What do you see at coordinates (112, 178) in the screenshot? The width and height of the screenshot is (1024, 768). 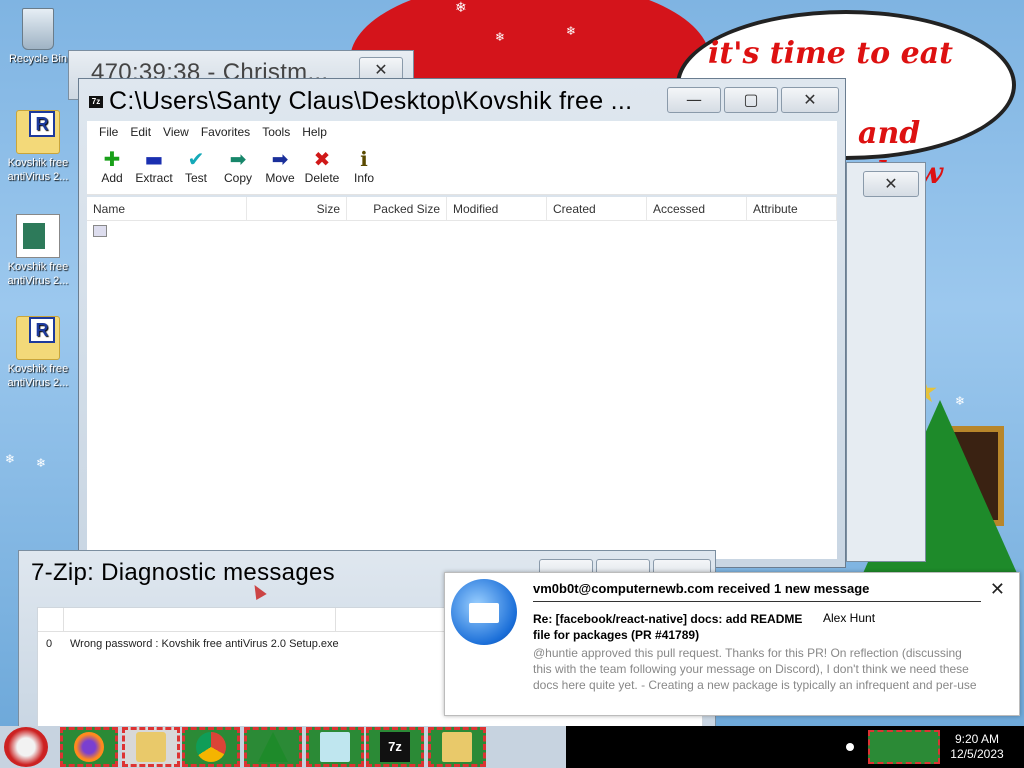 I see `toolbar-label: Add` at bounding box center [112, 178].